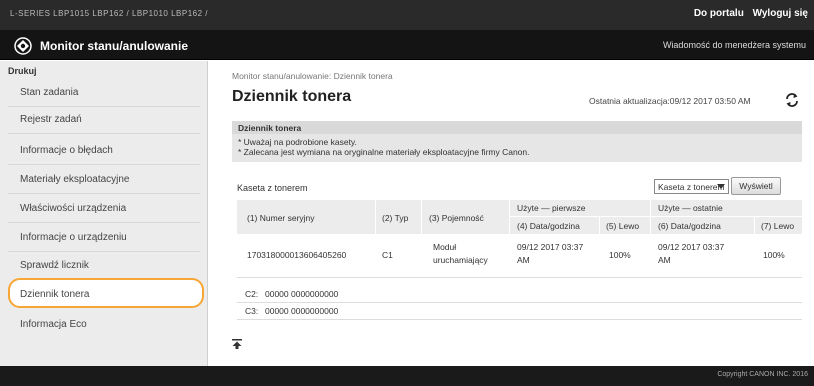 The height and width of the screenshot is (386, 814). Describe the element at coordinates (445, 247) in the screenshot. I see `cell-capacity: Moduł` at that location.